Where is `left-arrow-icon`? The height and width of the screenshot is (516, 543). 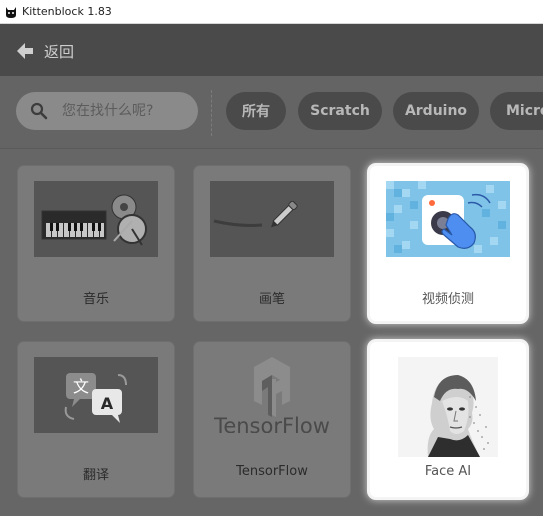
left-arrow-icon is located at coordinates (25, 51).